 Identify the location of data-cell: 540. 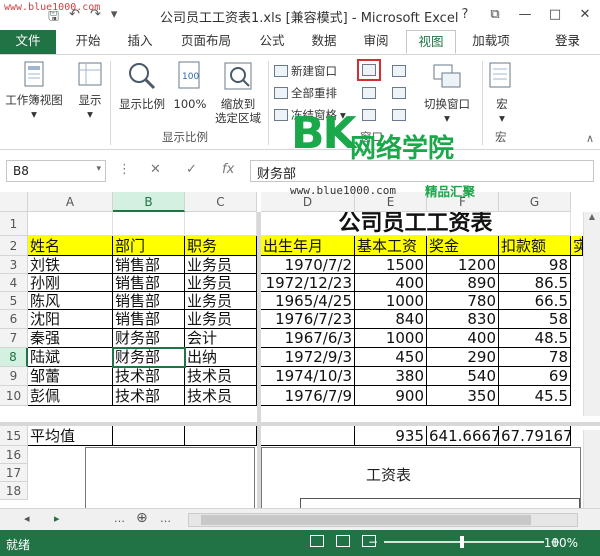
(463, 376).